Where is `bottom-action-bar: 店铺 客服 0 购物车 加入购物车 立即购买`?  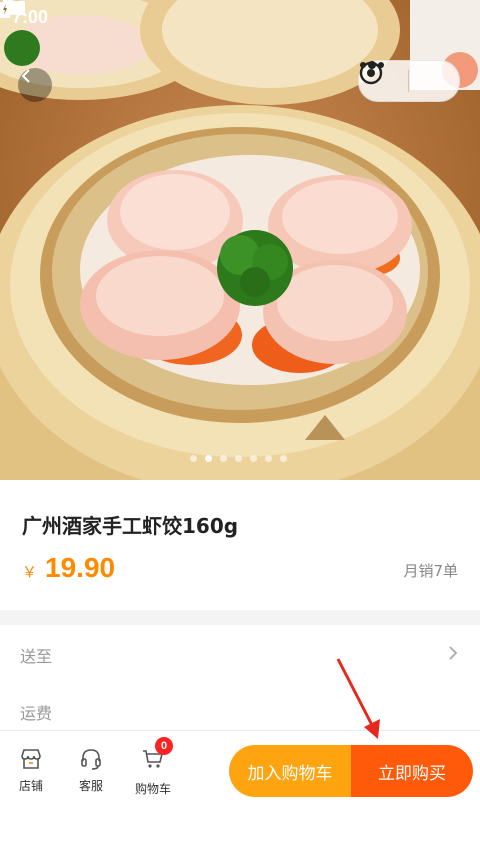 bottom-action-bar: 店铺 客服 0 购物车 加入购物车 立即购买 is located at coordinates (240, 792).